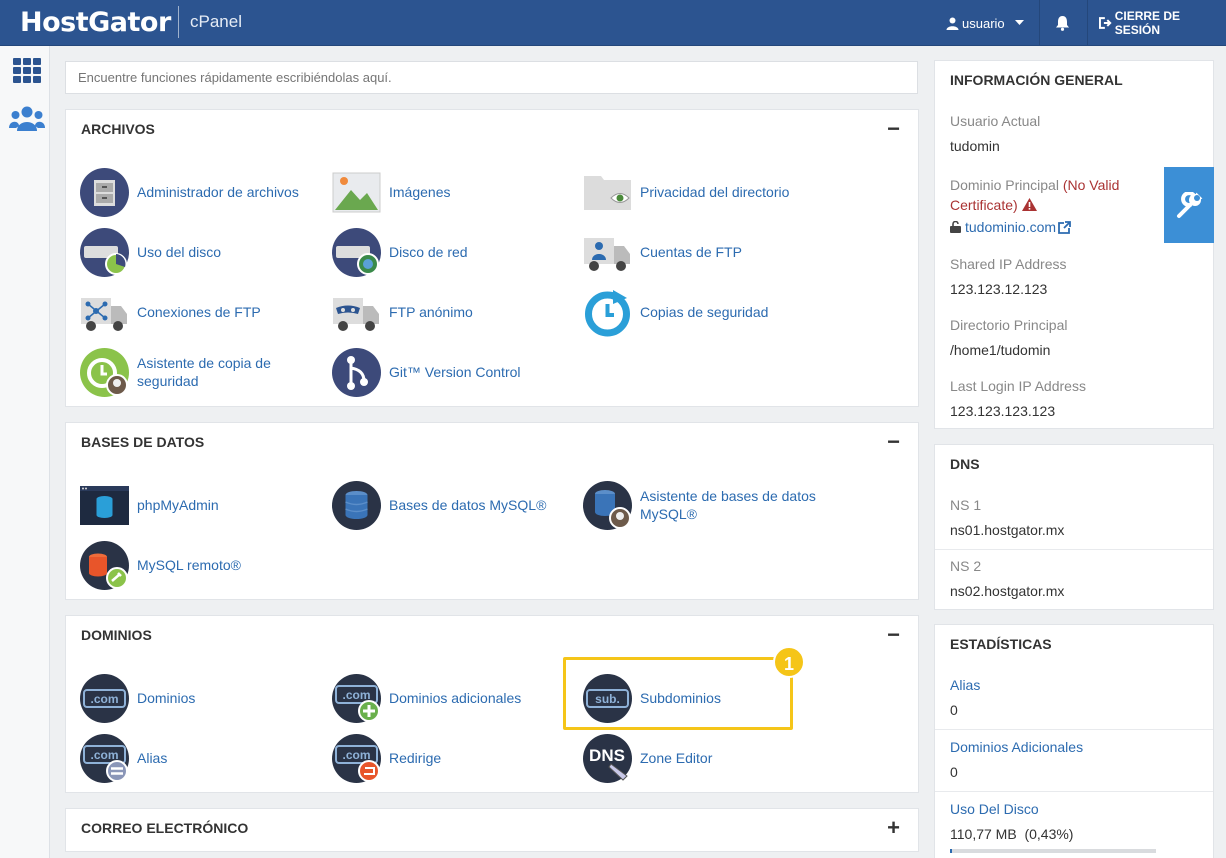  I want to click on search-input, so click(491, 77).